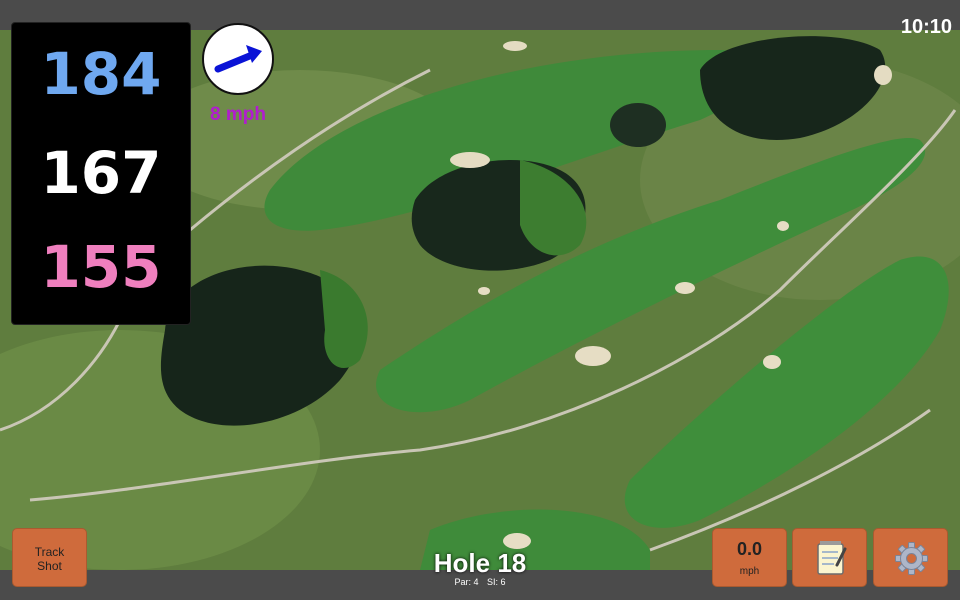 This screenshot has height=600, width=960. I want to click on speed-unit: mph, so click(749, 571).